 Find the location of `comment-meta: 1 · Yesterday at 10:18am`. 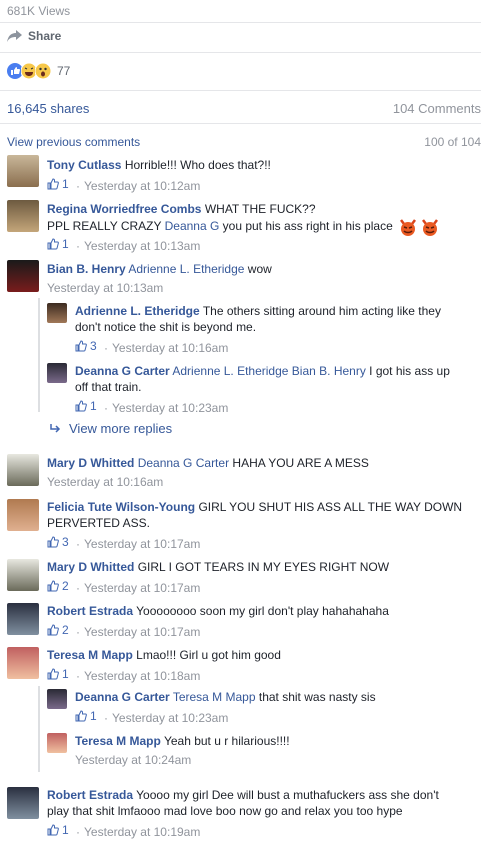

comment-meta: 1 · Yesterday at 10:18am is located at coordinates (123, 675).